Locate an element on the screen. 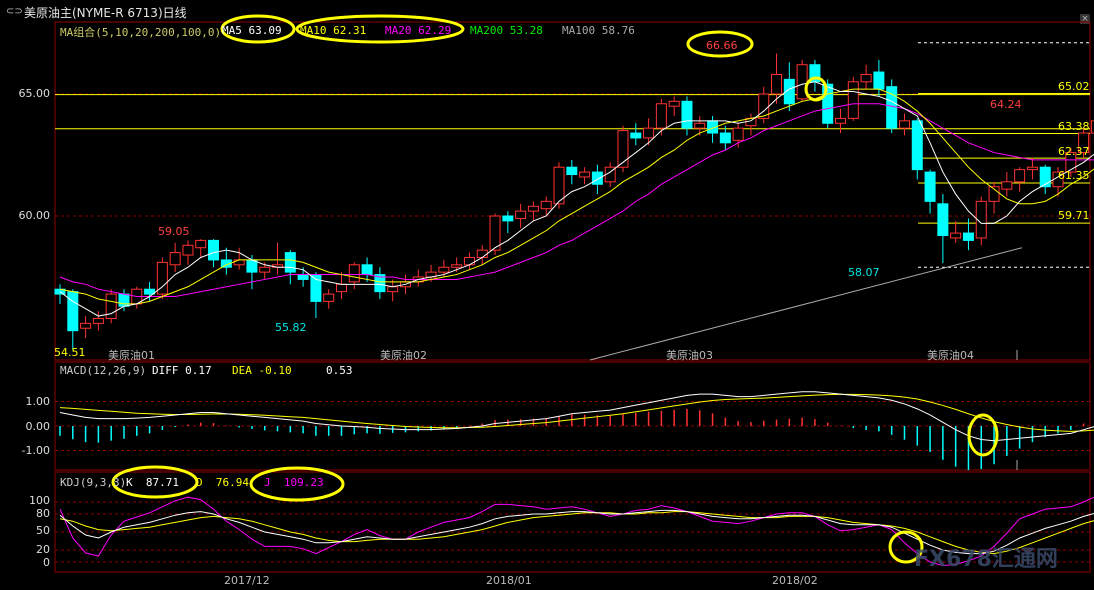  kdj-tick-80: 80 is located at coordinates (43, 513).